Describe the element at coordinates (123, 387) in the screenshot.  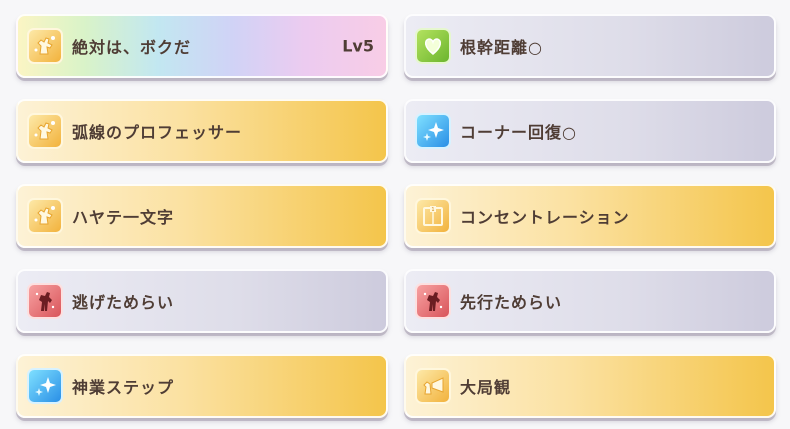
I see `skill-name: 神業ステップ` at that location.